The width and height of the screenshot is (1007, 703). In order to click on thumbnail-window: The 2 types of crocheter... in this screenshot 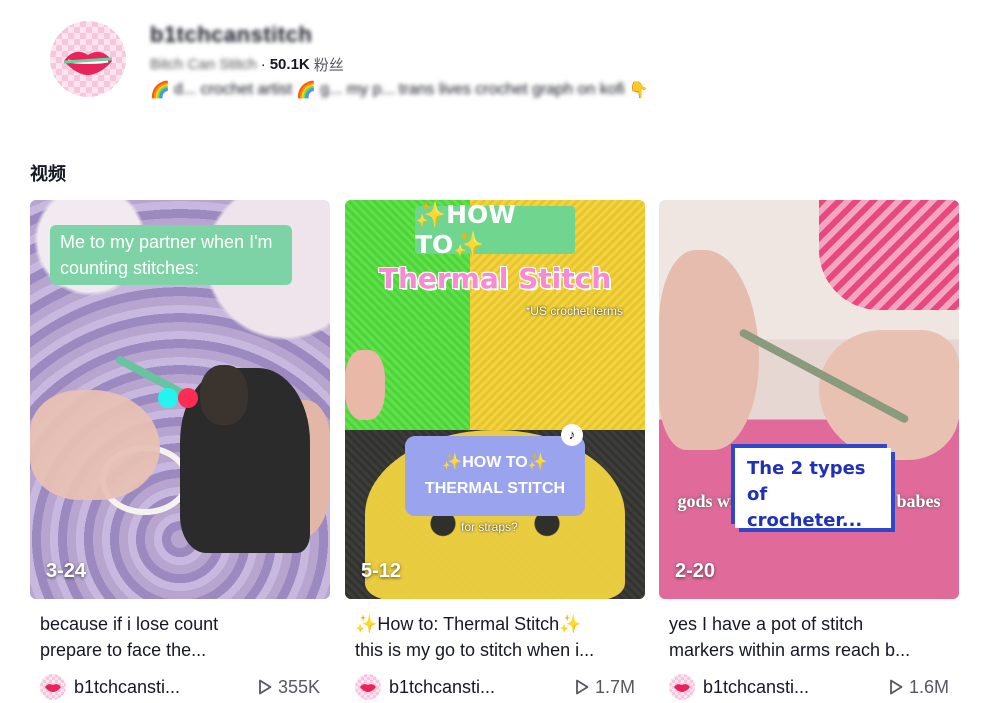, I will do `click(813, 489)`.